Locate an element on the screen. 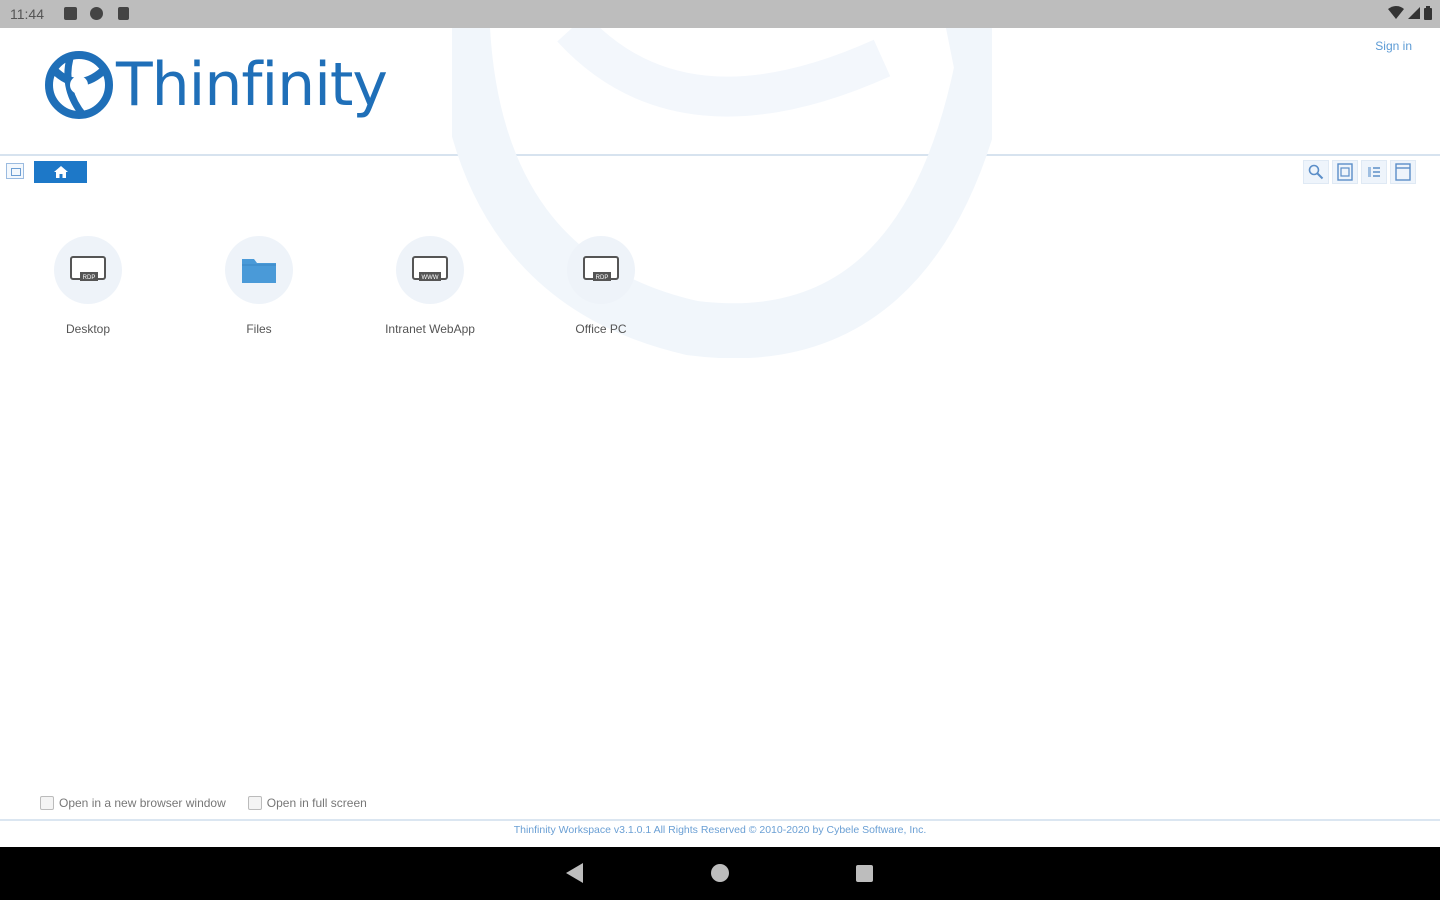 Image resolution: width=1440 pixels, height=900 pixels. status-right-icons is located at coordinates (1410, 13).